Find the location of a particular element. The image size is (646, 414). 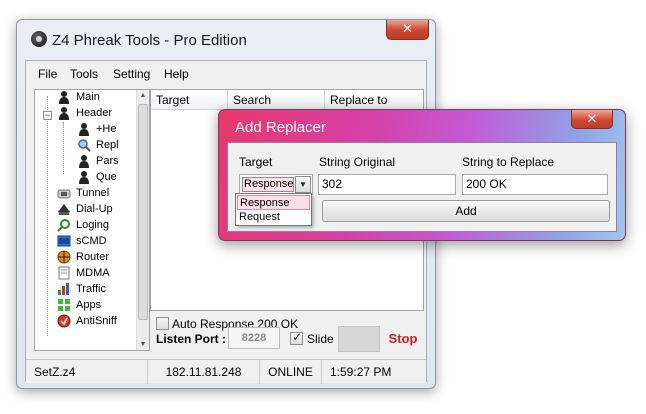

target-dropdown-list: Response Request is located at coordinates (273, 209).